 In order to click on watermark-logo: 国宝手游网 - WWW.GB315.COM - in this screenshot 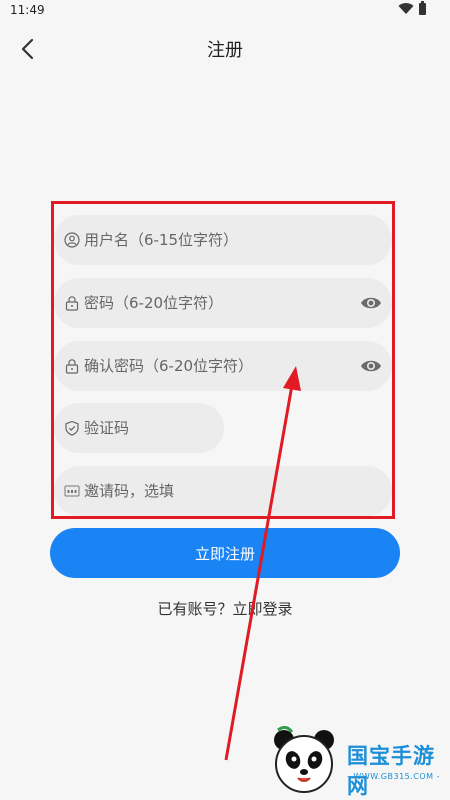, I will do `click(356, 761)`.